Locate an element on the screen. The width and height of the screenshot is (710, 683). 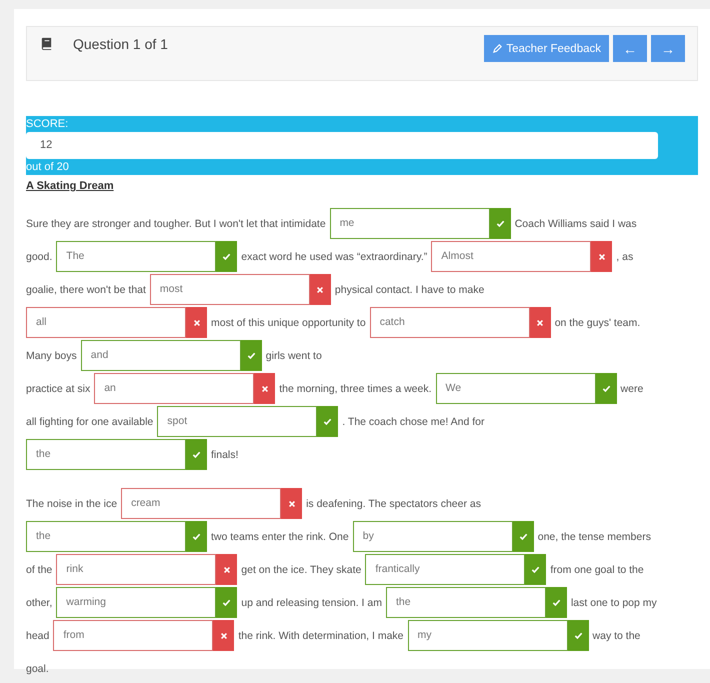
score-field: 12 is located at coordinates (342, 145).